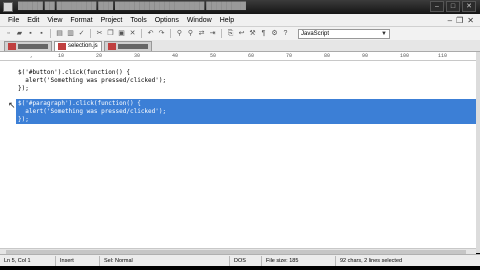  What do you see at coordinates (246, 260) in the screenshot?
I see `status-encoding: DOS` at bounding box center [246, 260].